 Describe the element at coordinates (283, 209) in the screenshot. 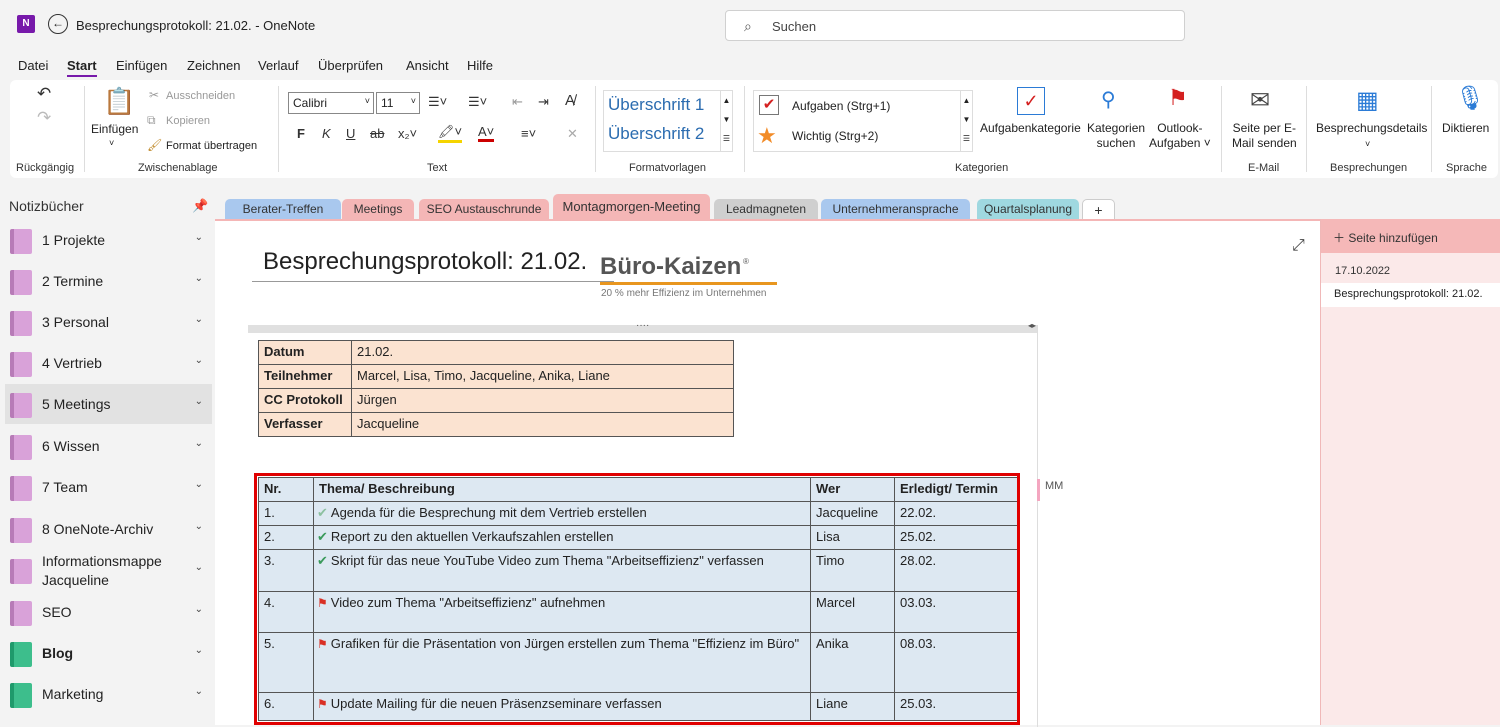

I see `section-tab: Berater-Treffen` at that location.